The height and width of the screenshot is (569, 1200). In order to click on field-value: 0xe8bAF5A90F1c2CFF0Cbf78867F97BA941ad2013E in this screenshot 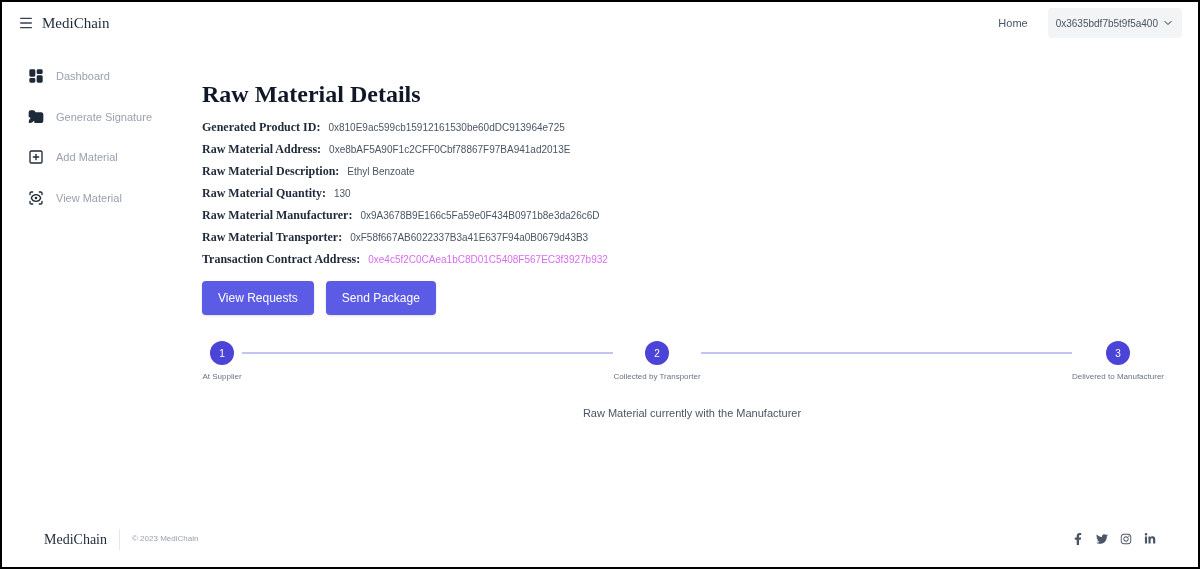, I will do `click(450, 150)`.